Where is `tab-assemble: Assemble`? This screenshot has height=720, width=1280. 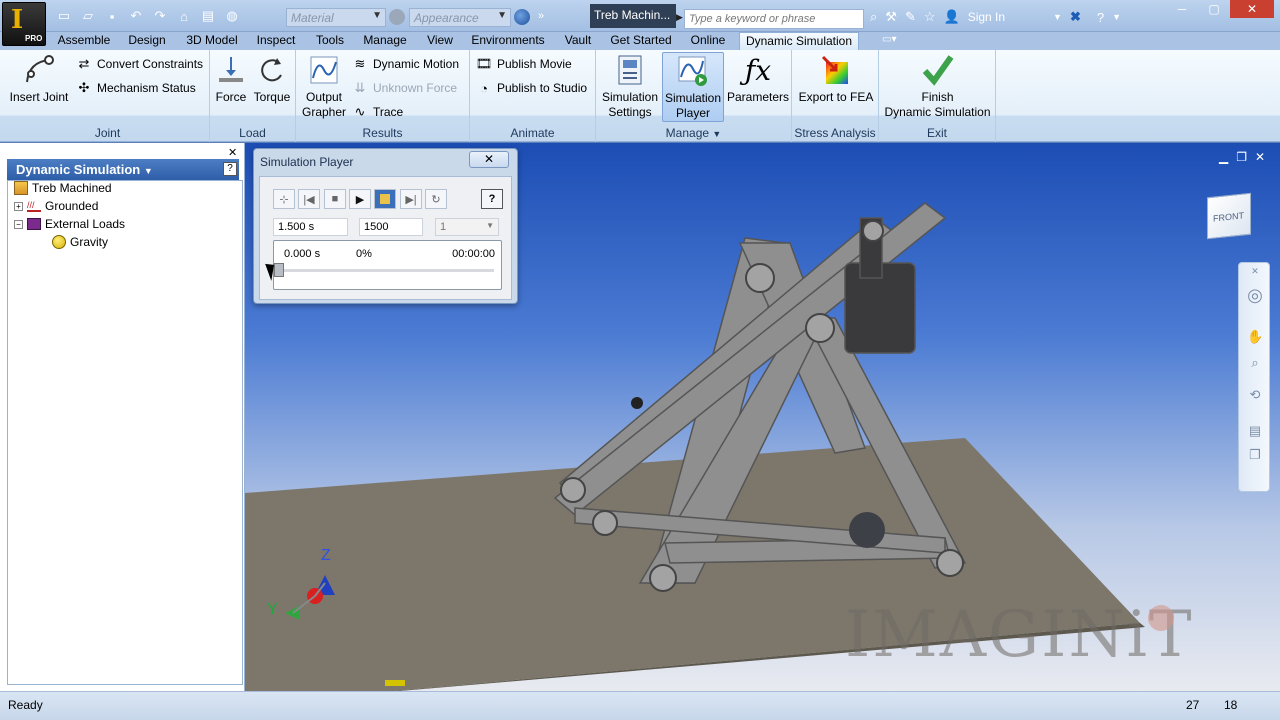
tab-assemble: Assemble is located at coordinates (84, 41).